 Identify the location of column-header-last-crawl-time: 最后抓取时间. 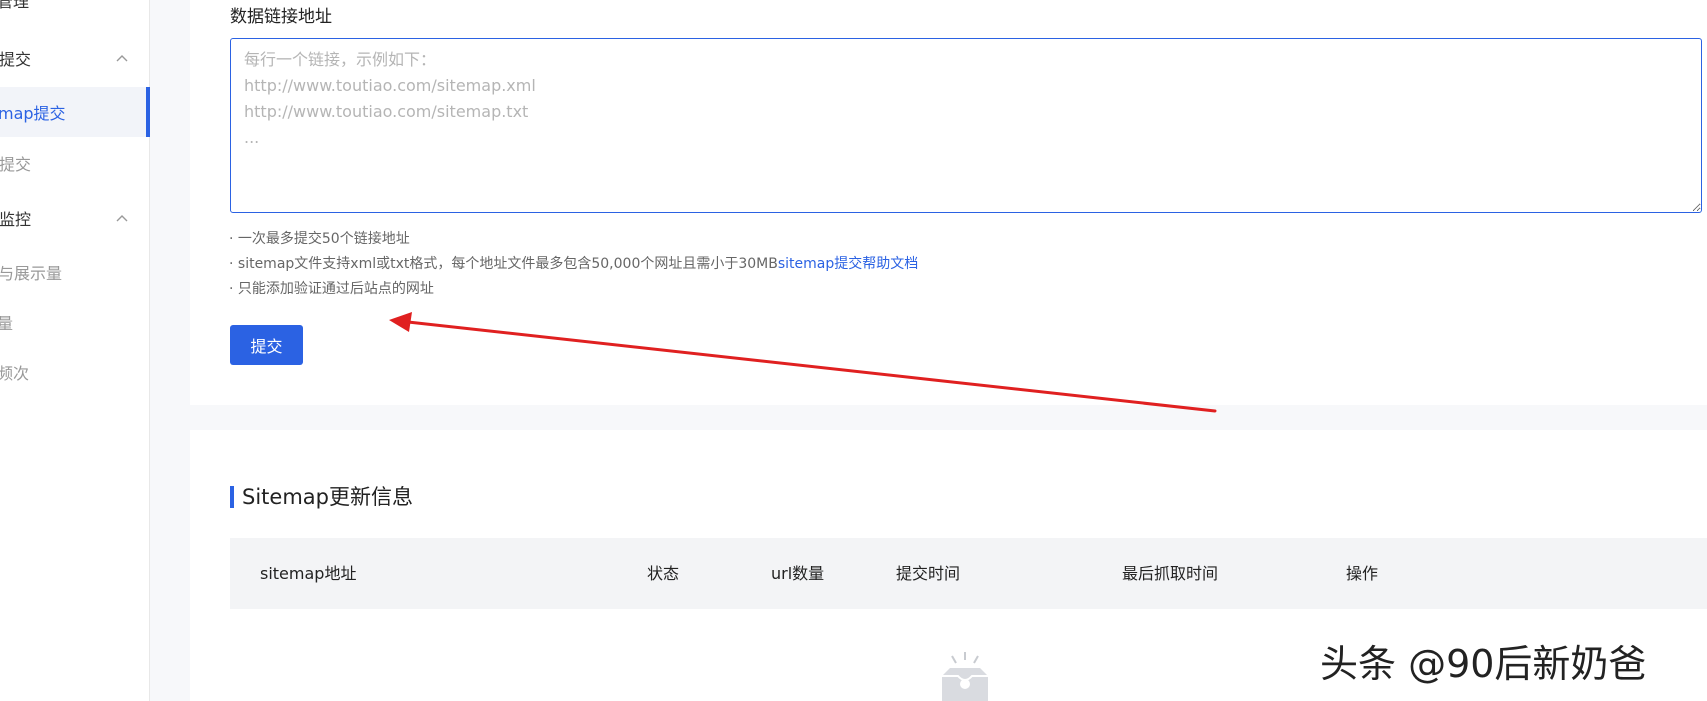
(1170, 573).